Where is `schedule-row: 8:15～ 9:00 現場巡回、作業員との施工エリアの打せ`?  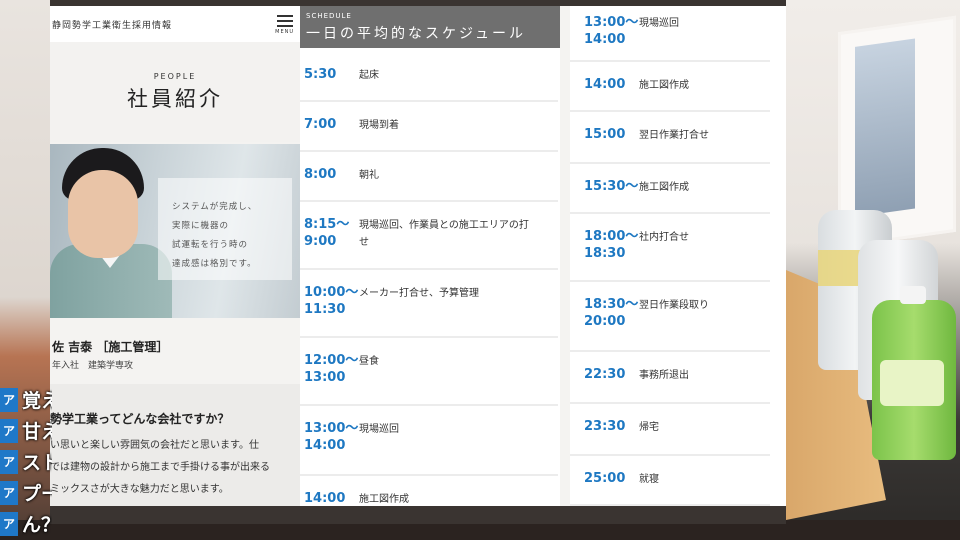
schedule-row: 8:15～ 9:00 現場巡回、作業員との施工エリアの打せ is located at coordinates (429, 236).